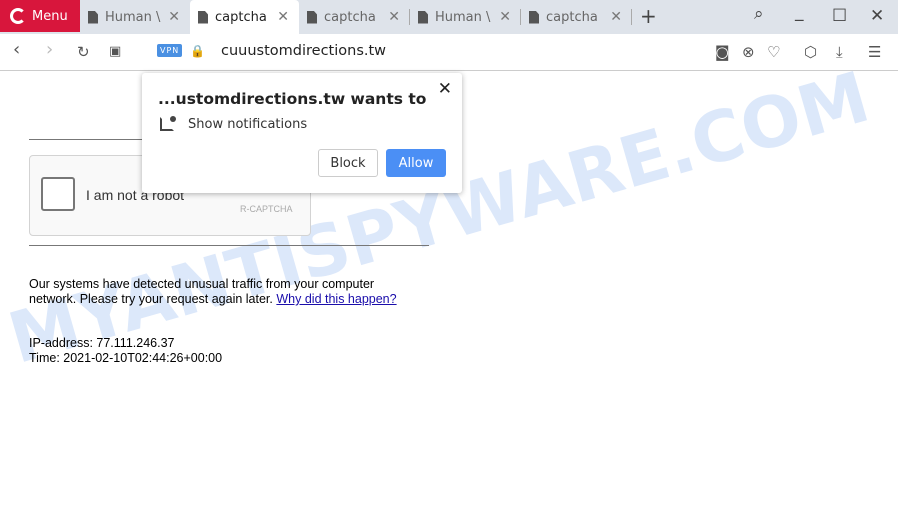 The height and width of the screenshot is (513, 898). I want to click on tabs-grid-icon: ▣, so click(115, 51).